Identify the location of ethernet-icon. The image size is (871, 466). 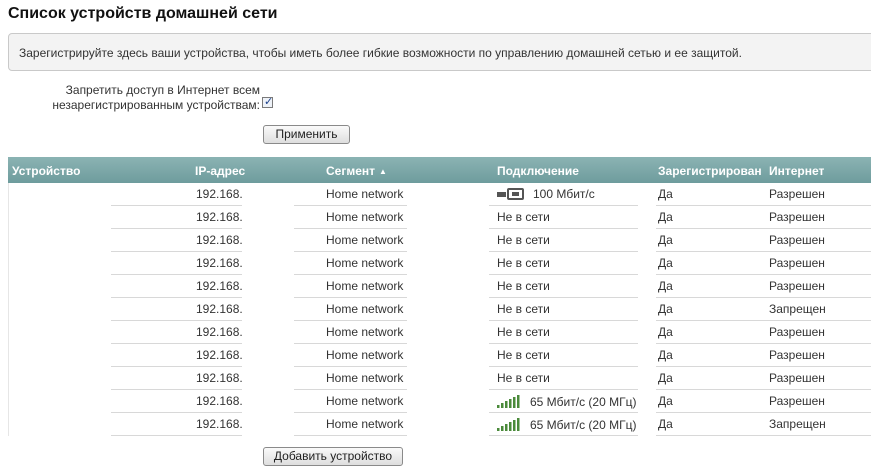
(511, 195).